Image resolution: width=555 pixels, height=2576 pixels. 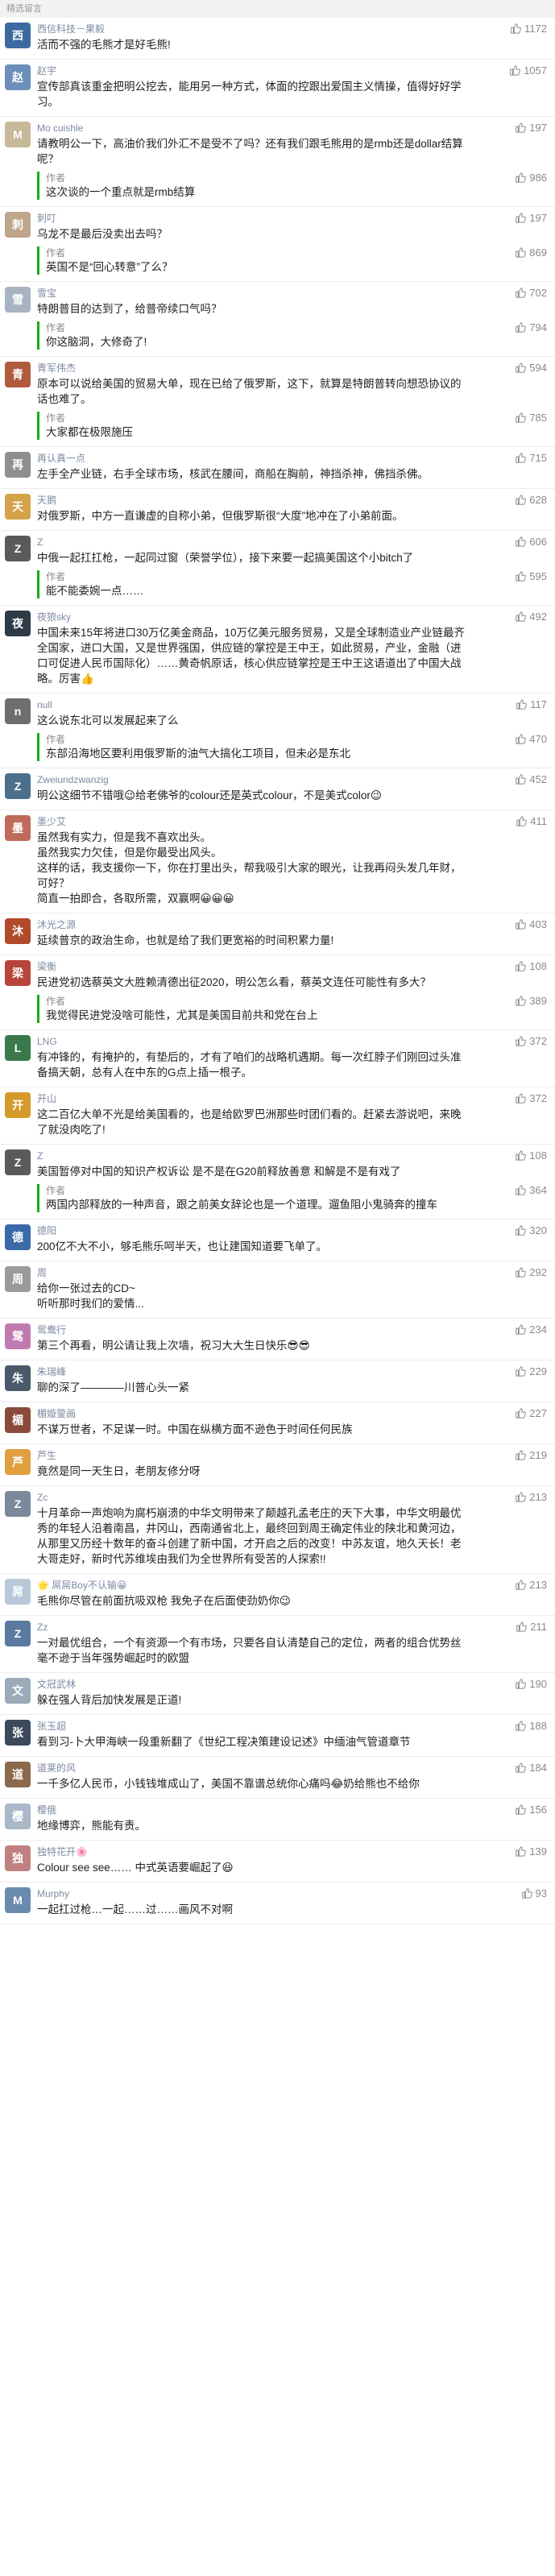 What do you see at coordinates (251, 29) in the screenshot?
I see `comment-author: 西信科技－果毅` at bounding box center [251, 29].